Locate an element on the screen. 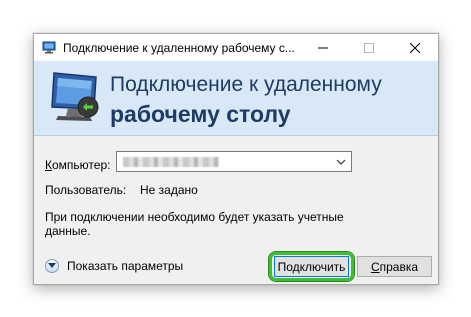 This screenshot has height=317, width=471. expand-chevron-icon is located at coordinates (52, 266).